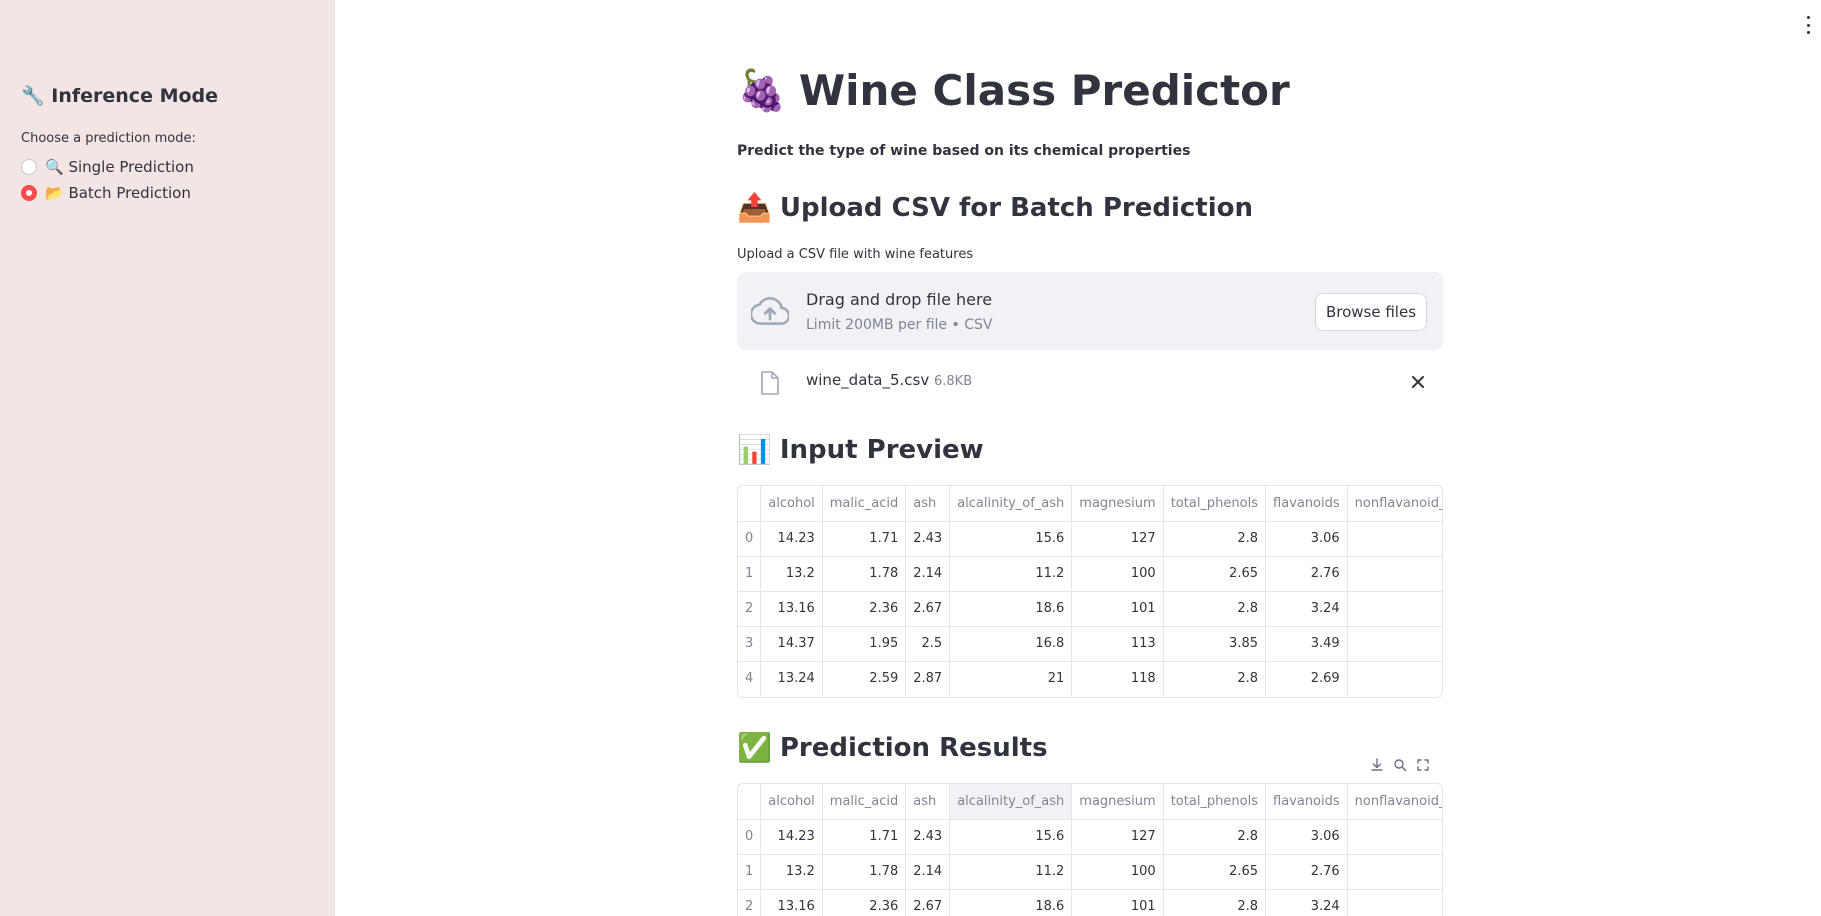 Image resolution: width=1821 pixels, height=916 pixels. Describe the element at coordinates (864, 678) in the screenshot. I see `table-cell: 2.59` at that location.